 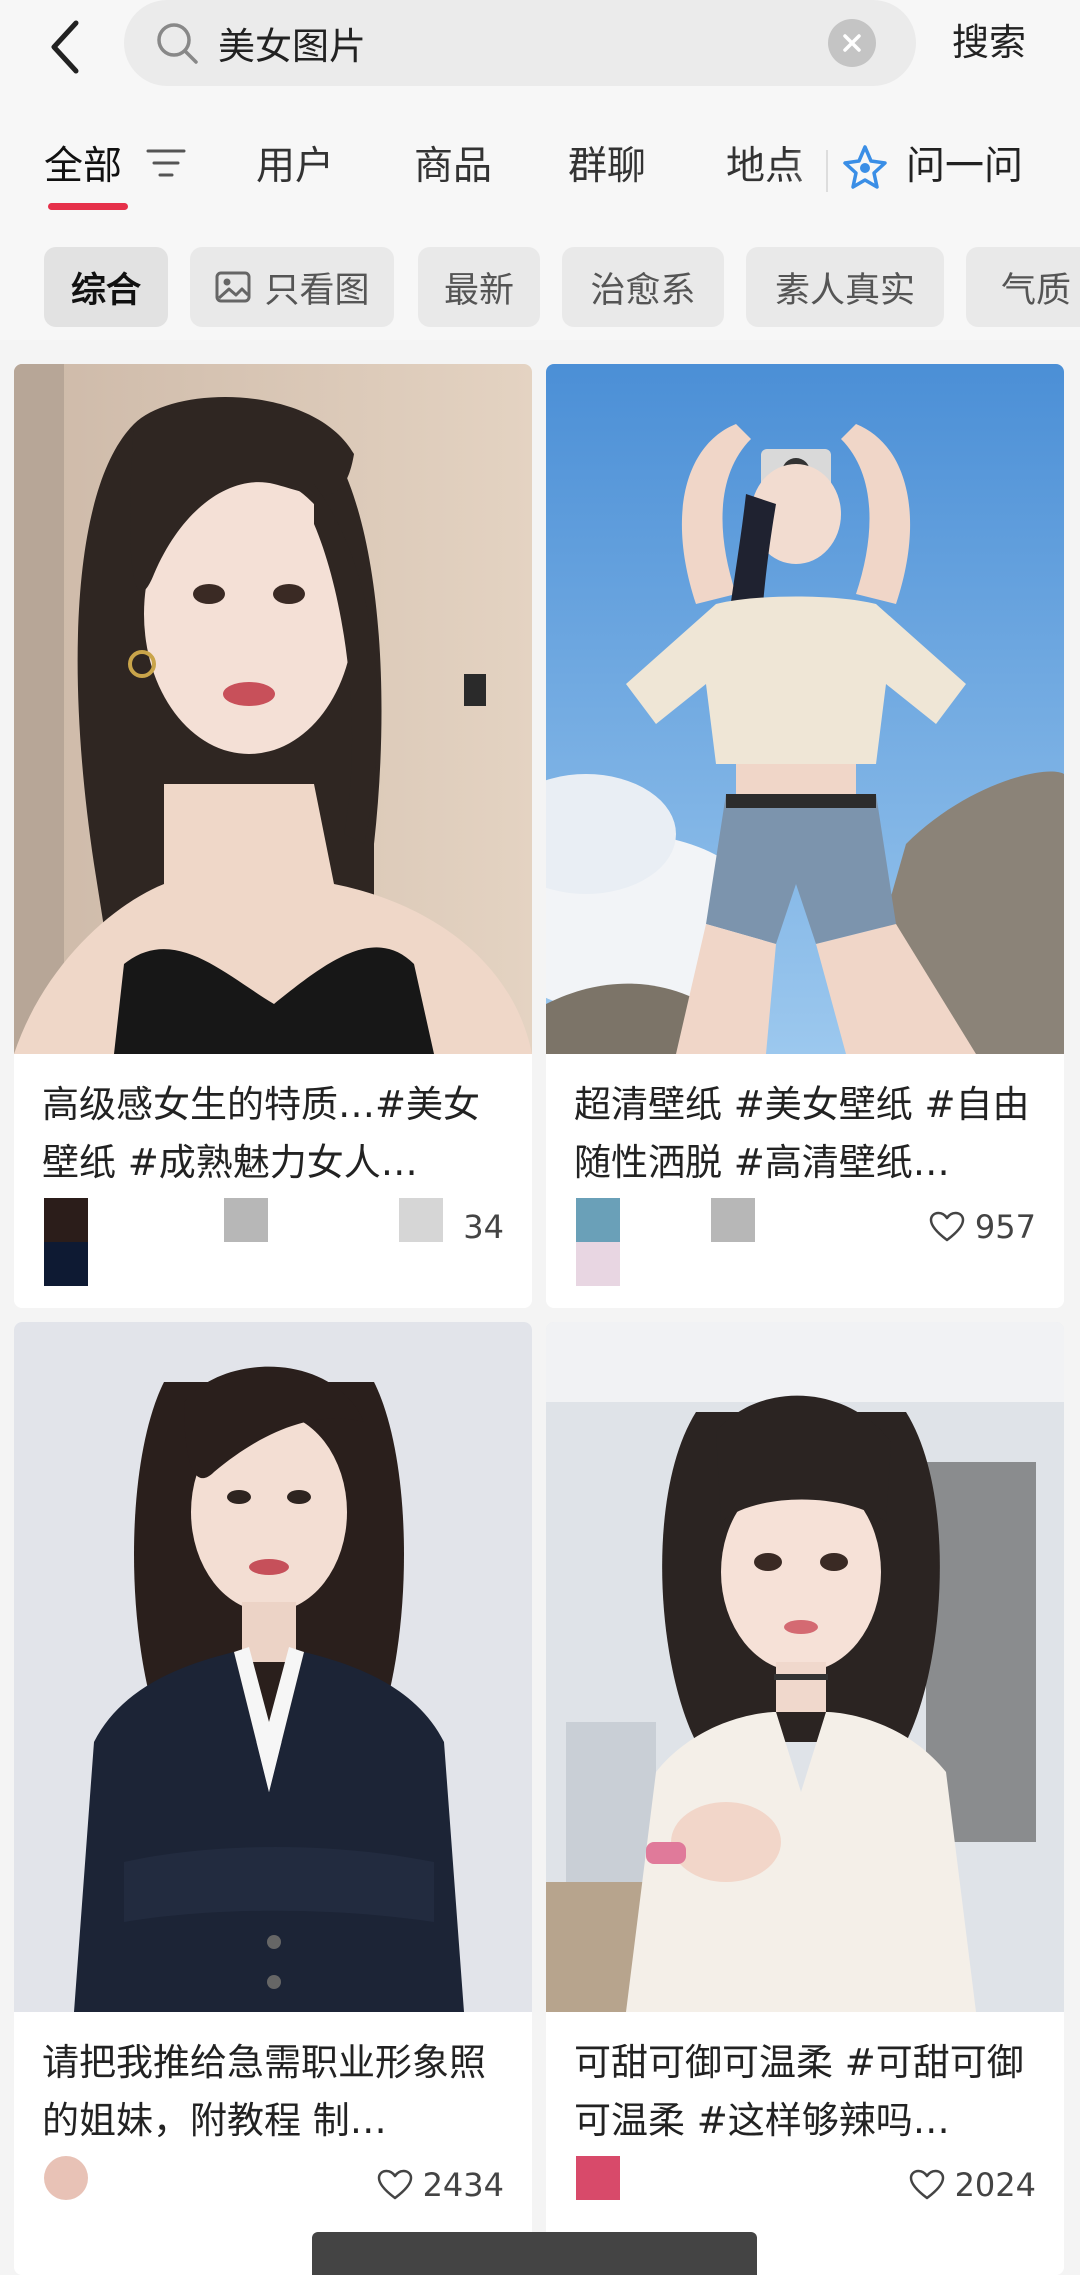 I want to click on chip-label: 最新, so click(x=478, y=290).